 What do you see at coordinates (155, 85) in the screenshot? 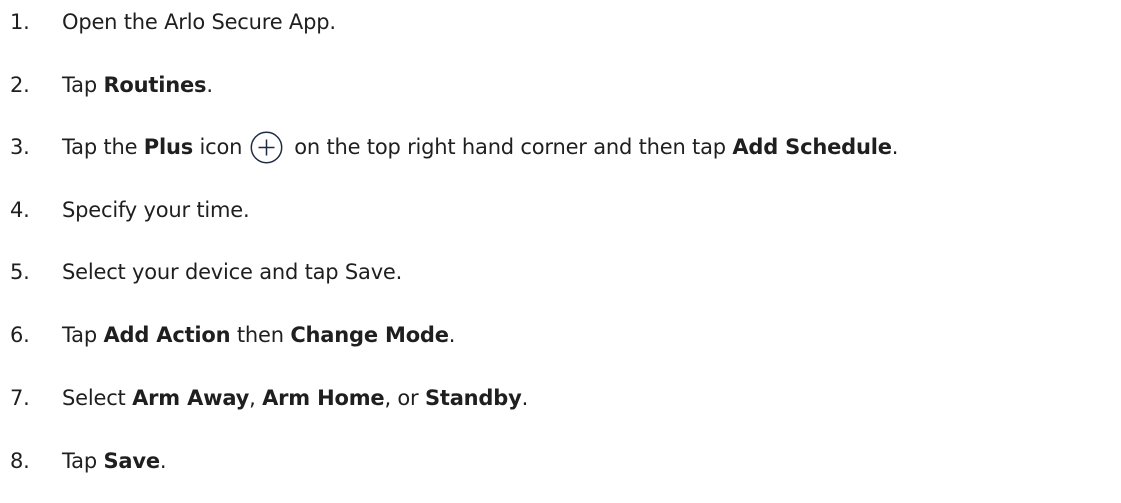
I see `routines-label: Routines` at bounding box center [155, 85].